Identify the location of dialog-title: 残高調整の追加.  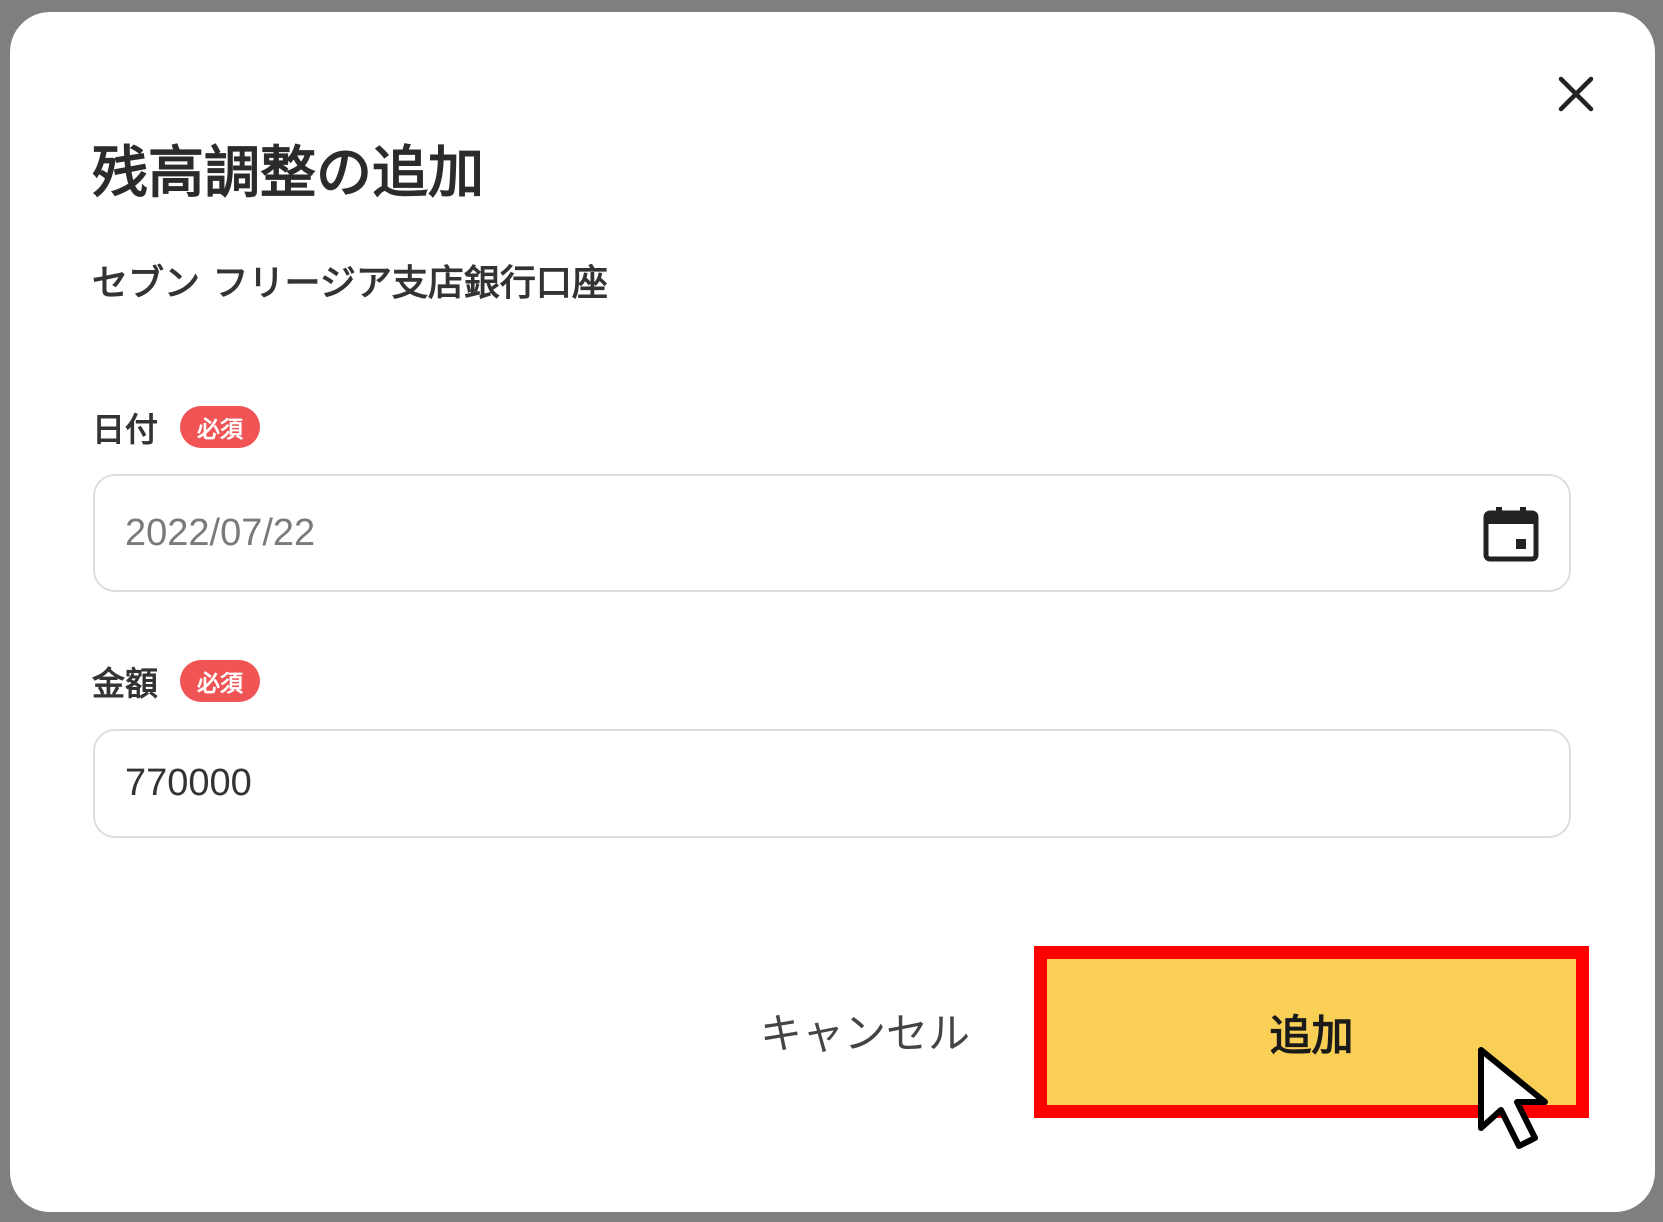
(288, 173).